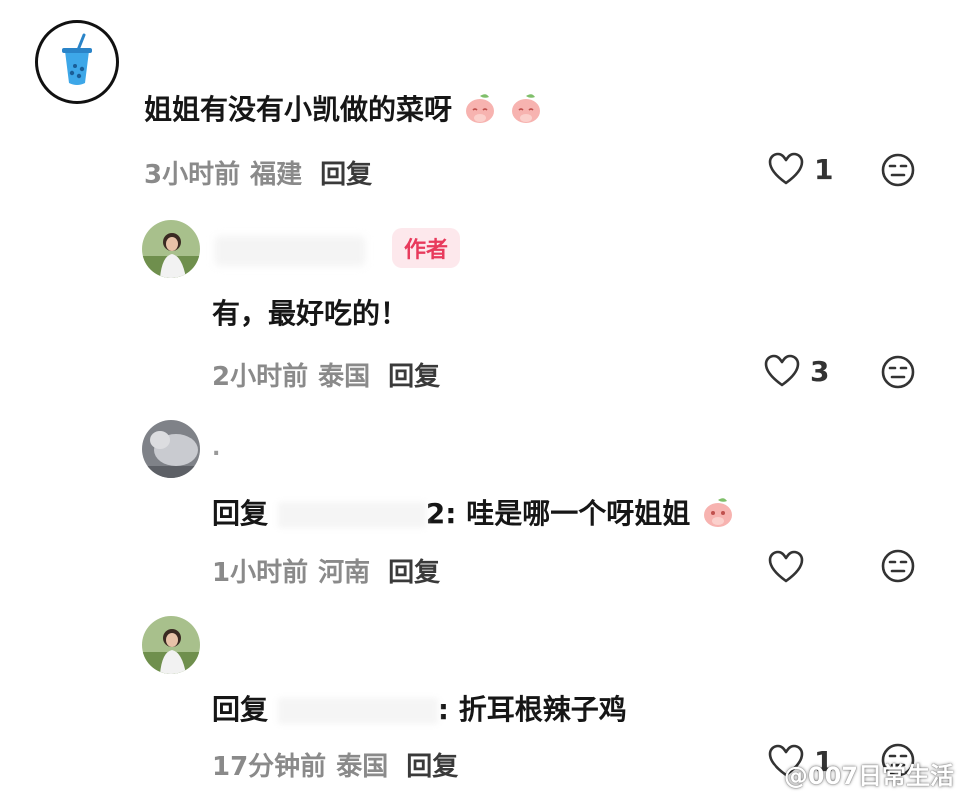 The height and width of the screenshot is (799, 964). Describe the element at coordinates (192, 175) in the screenshot. I see `timestamp: 3小时前` at that location.